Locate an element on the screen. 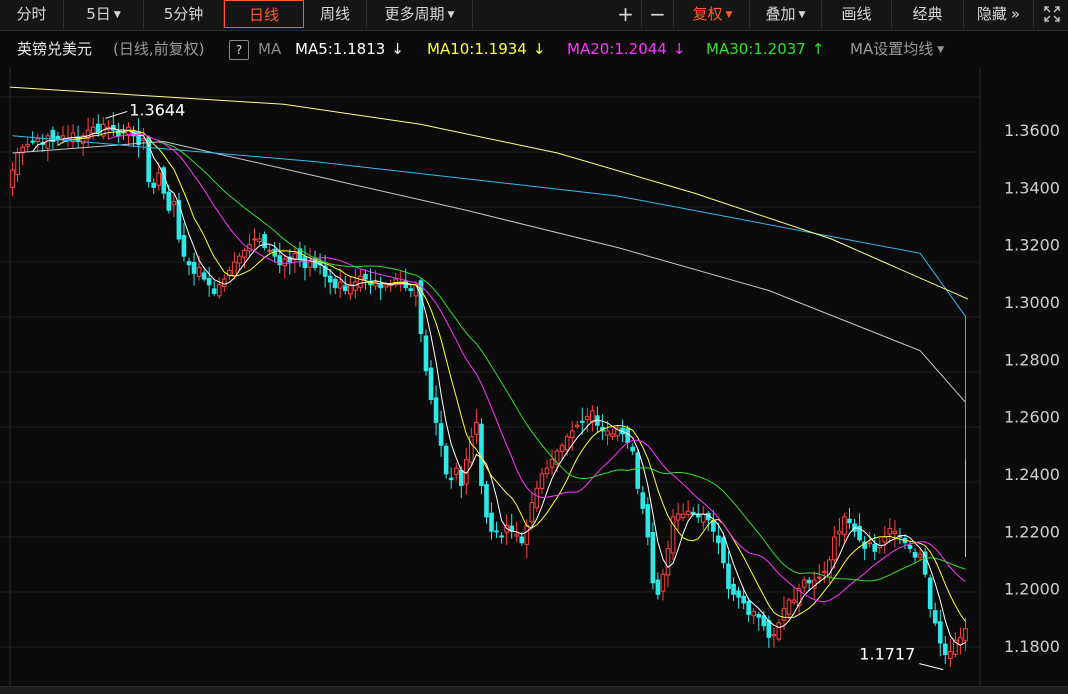 The height and width of the screenshot is (694, 1068). toolbar-button-1: 复权 ▼ is located at coordinates (713, 14).